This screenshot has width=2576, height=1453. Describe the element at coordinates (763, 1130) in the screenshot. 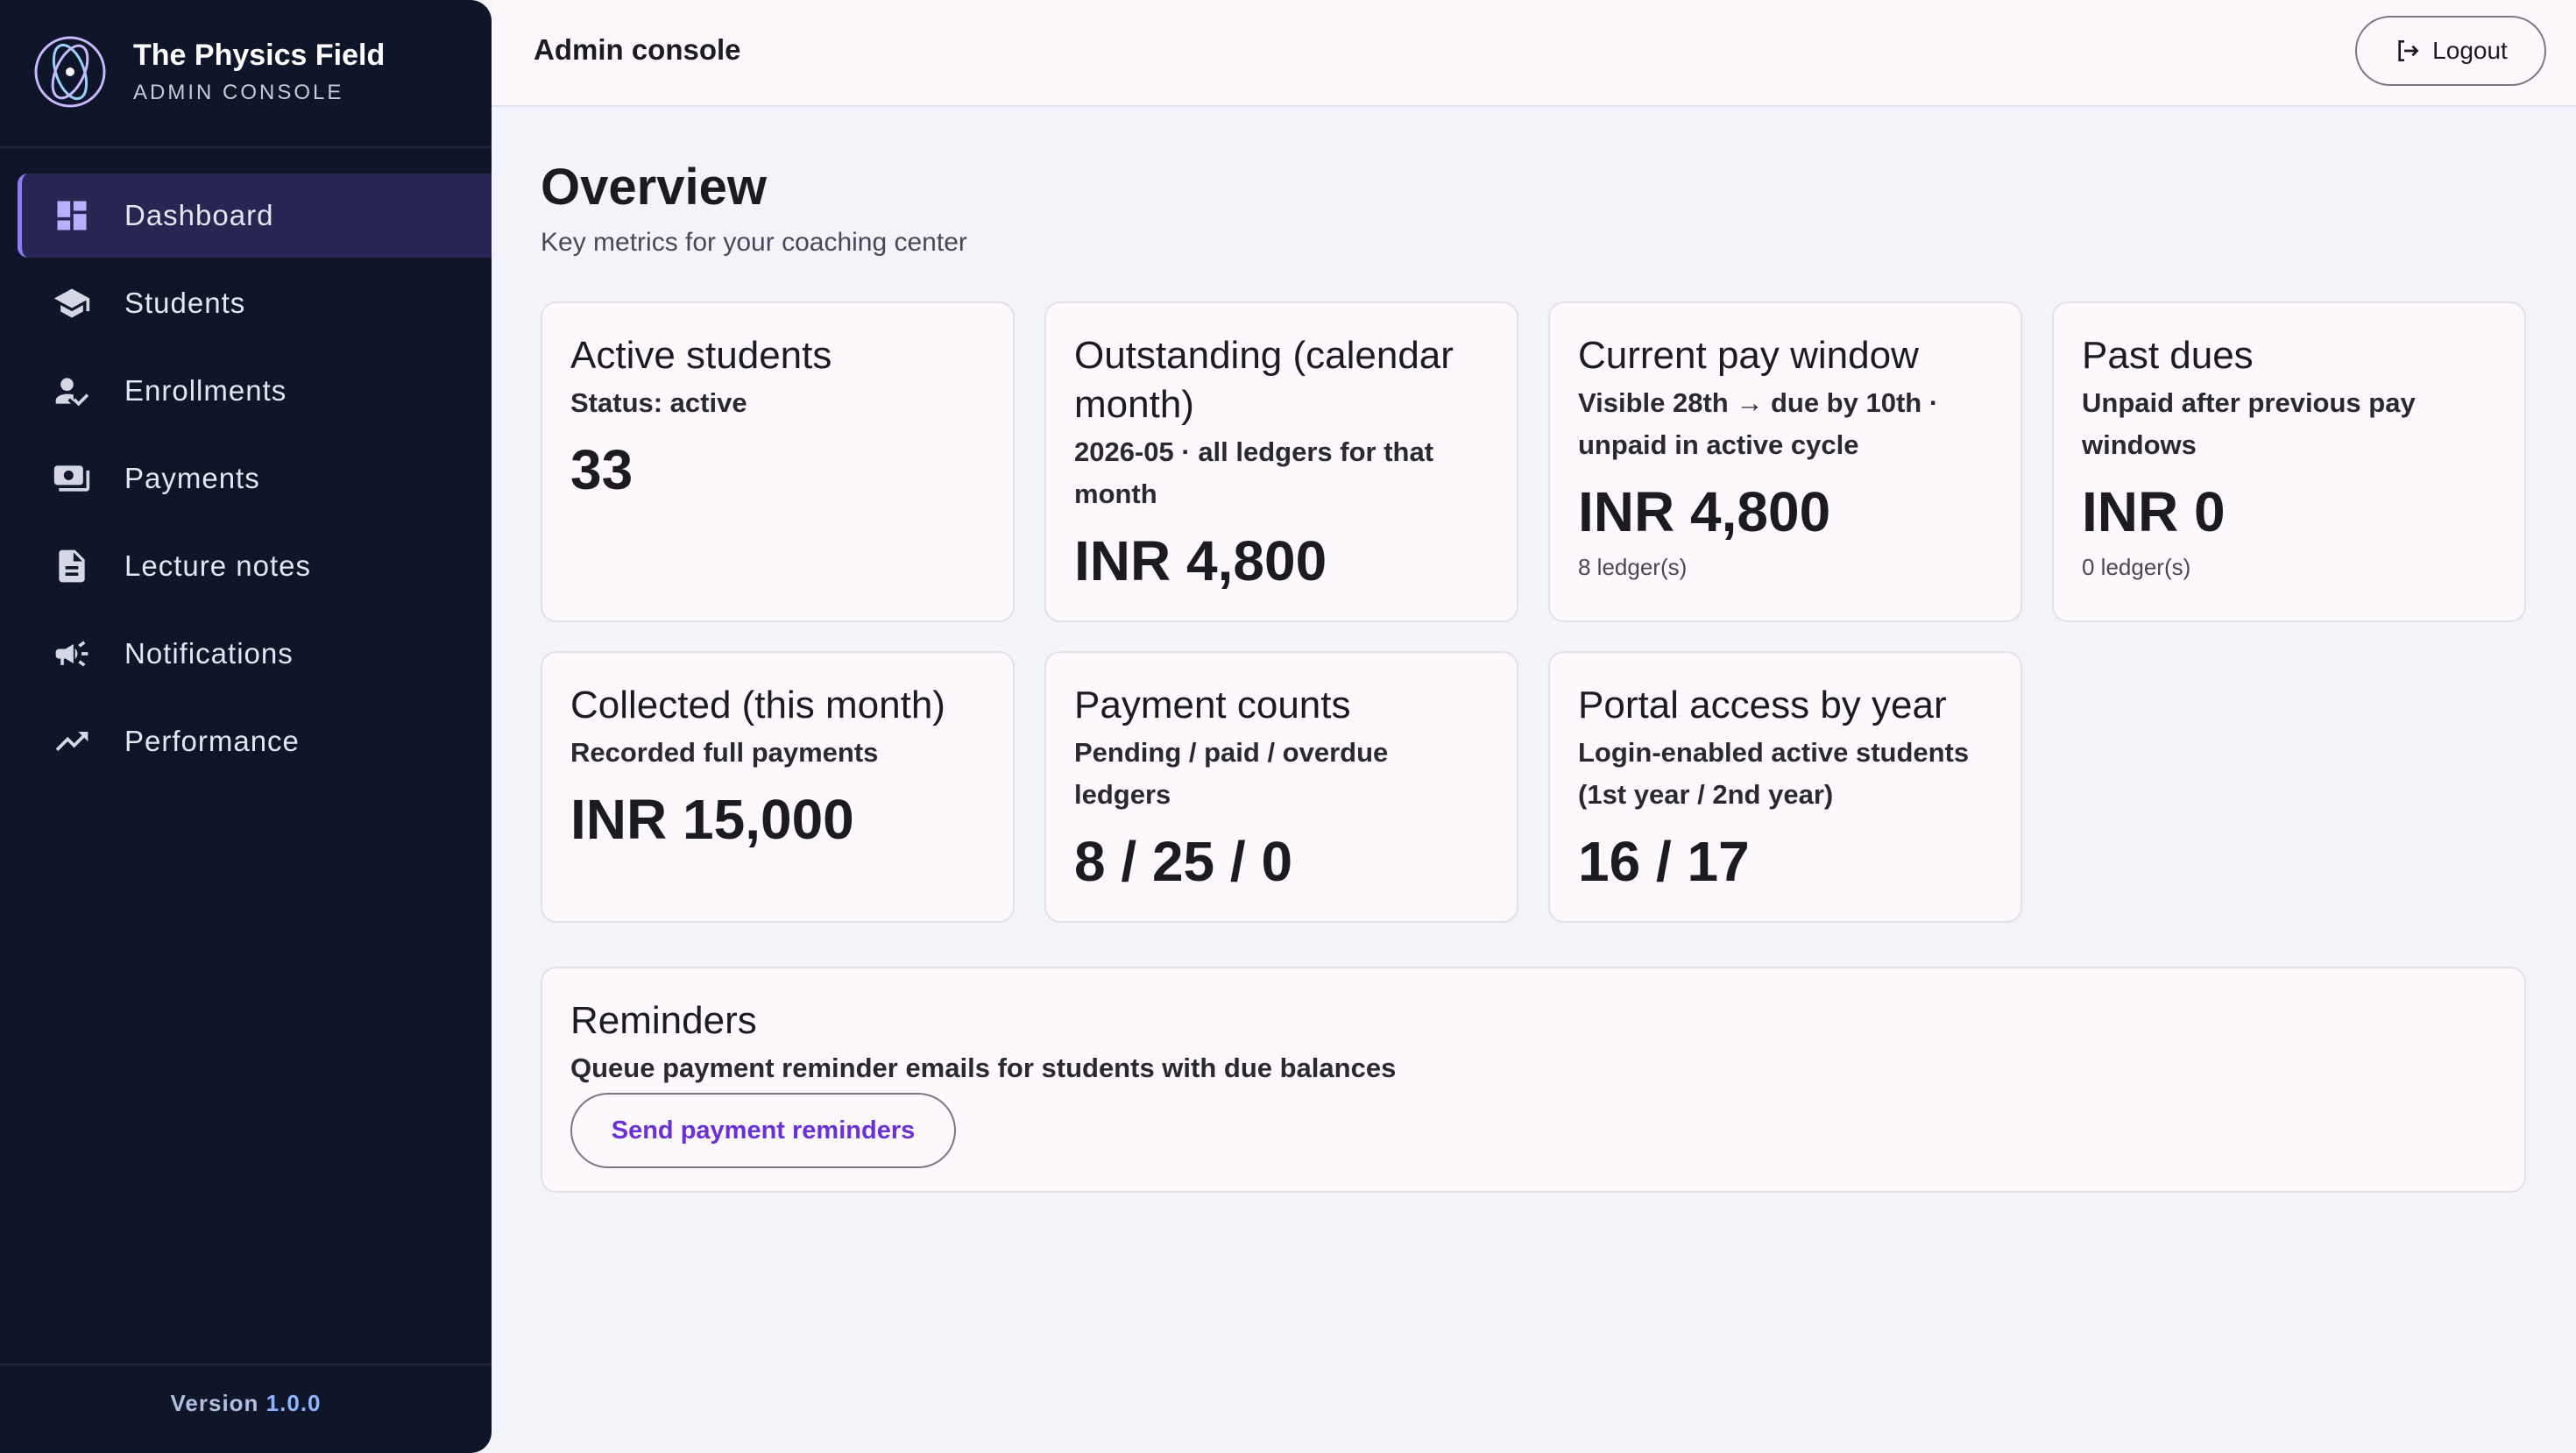

I see `send-payment-reminders-button: Send payment reminders` at that location.